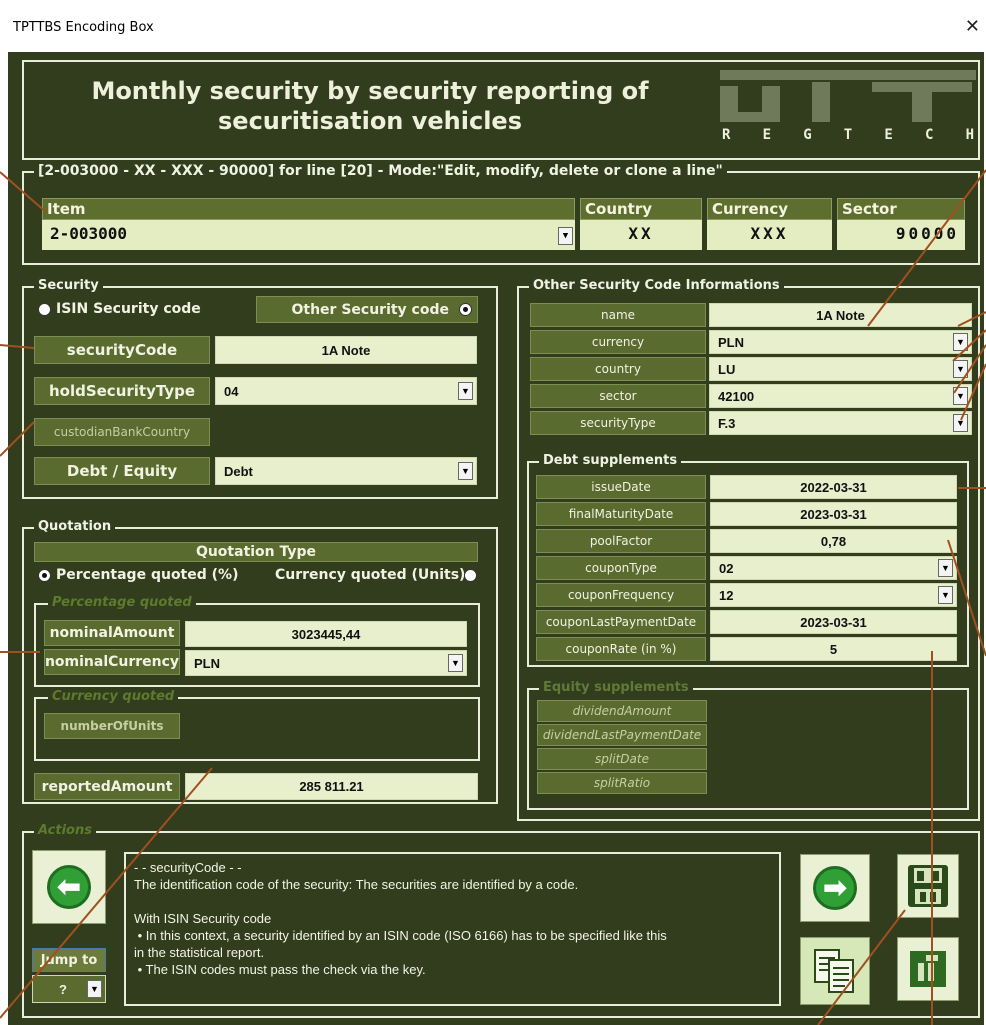  What do you see at coordinates (622, 735) in the screenshot?
I see `equity-dividend-last-payment-date-label: dividendLastPaymentDate` at bounding box center [622, 735].